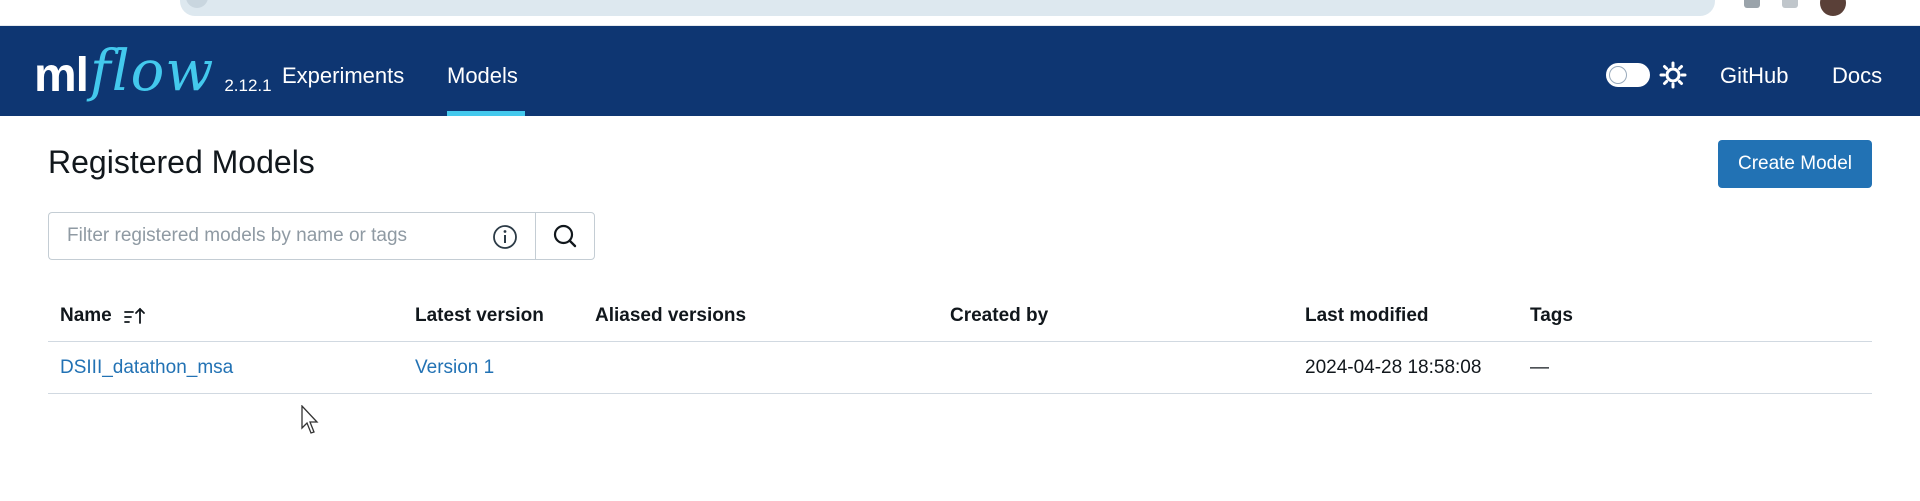  What do you see at coordinates (1551, 315) in the screenshot?
I see `column-header-tags: Tags` at bounding box center [1551, 315].